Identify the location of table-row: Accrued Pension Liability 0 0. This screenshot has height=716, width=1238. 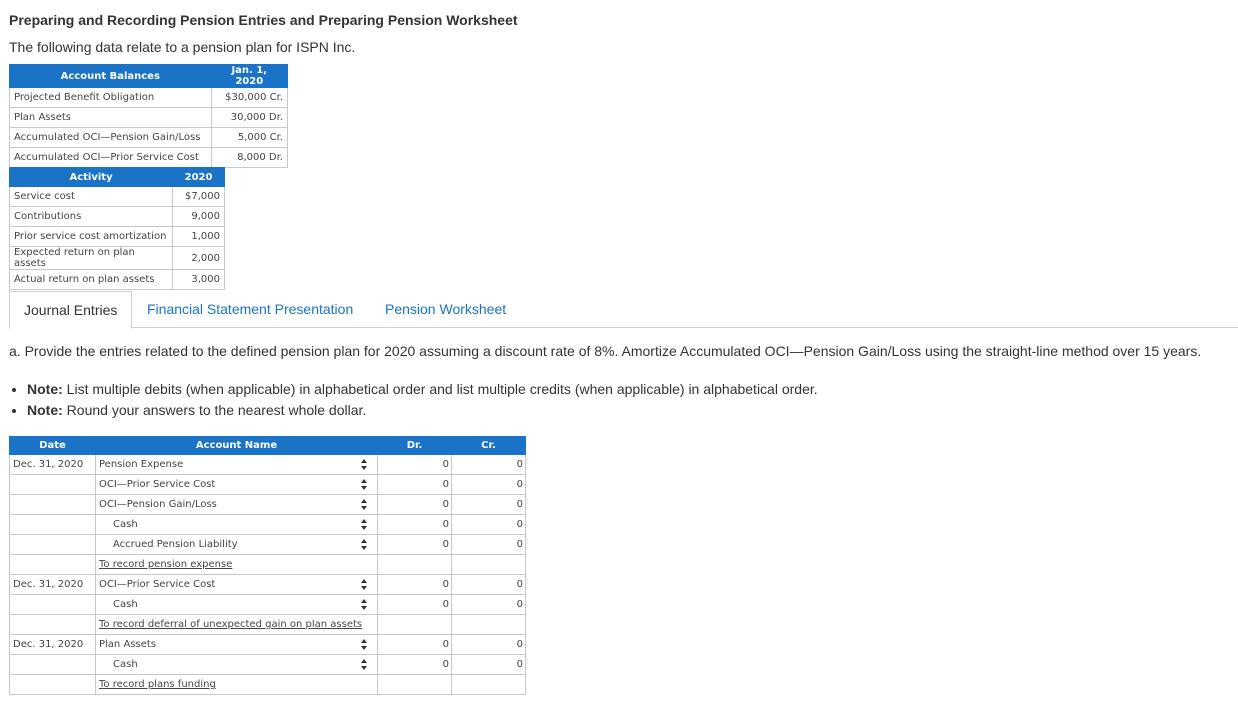
(267, 544).